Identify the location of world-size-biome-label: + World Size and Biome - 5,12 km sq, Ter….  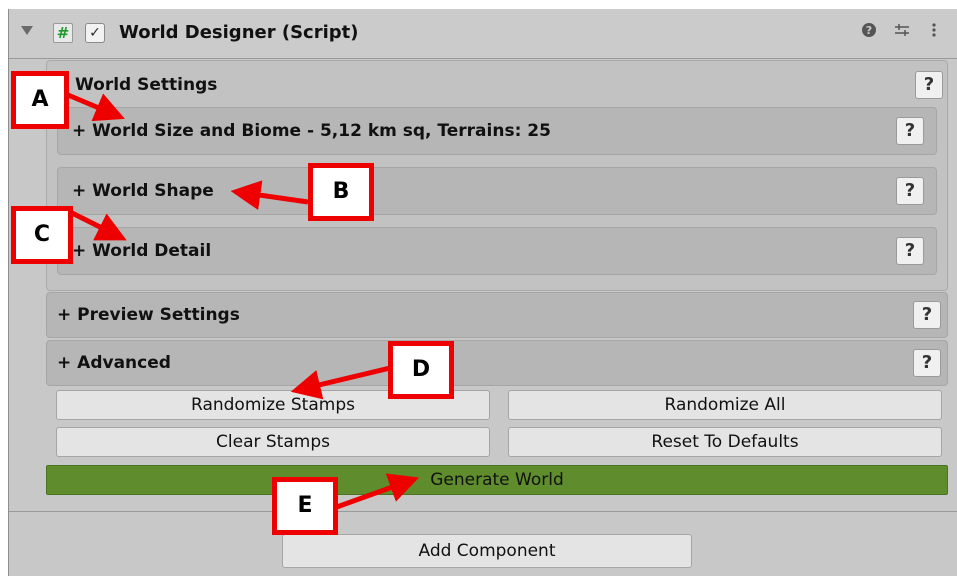
(311, 131).